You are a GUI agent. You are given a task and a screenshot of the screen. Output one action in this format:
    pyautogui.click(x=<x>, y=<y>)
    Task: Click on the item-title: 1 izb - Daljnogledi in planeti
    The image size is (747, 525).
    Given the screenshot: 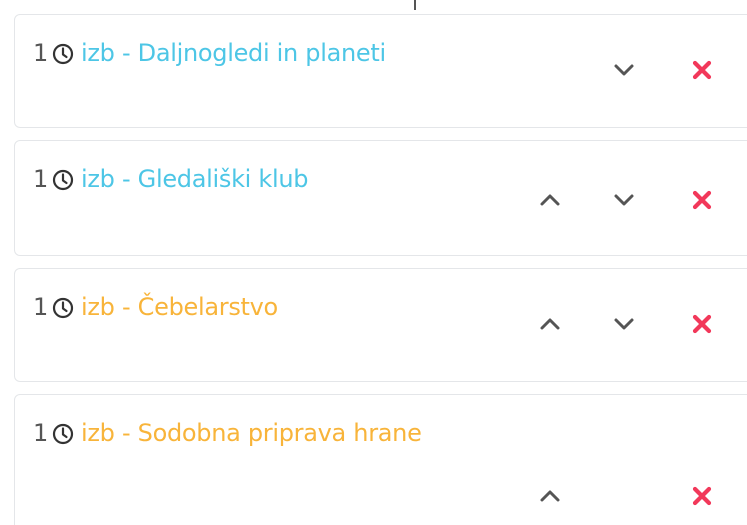 What is the action you would take?
    pyautogui.click(x=209, y=53)
    